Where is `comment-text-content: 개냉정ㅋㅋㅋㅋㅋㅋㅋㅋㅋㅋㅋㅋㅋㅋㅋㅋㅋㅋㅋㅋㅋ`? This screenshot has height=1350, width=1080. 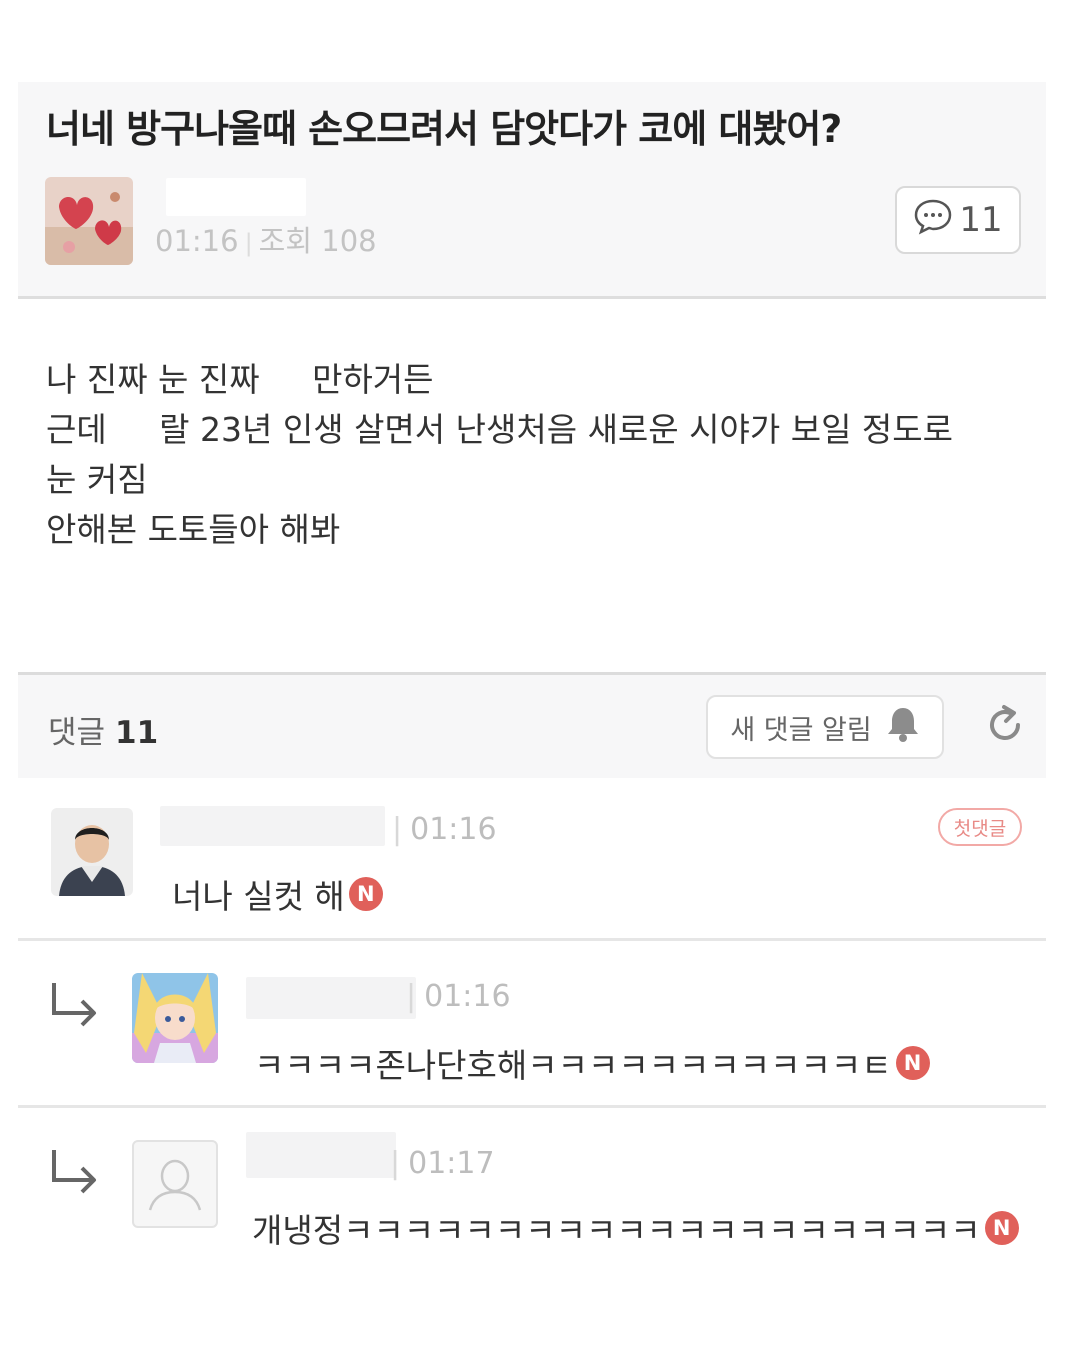
comment-text-content: 개냉정ㅋㅋㅋㅋㅋㅋㅋㅋㅋㅋㅋㅋㅋㅋㅋㅋㅋㅋㅋㅋㅋ is located at coordinates (616, 1230).